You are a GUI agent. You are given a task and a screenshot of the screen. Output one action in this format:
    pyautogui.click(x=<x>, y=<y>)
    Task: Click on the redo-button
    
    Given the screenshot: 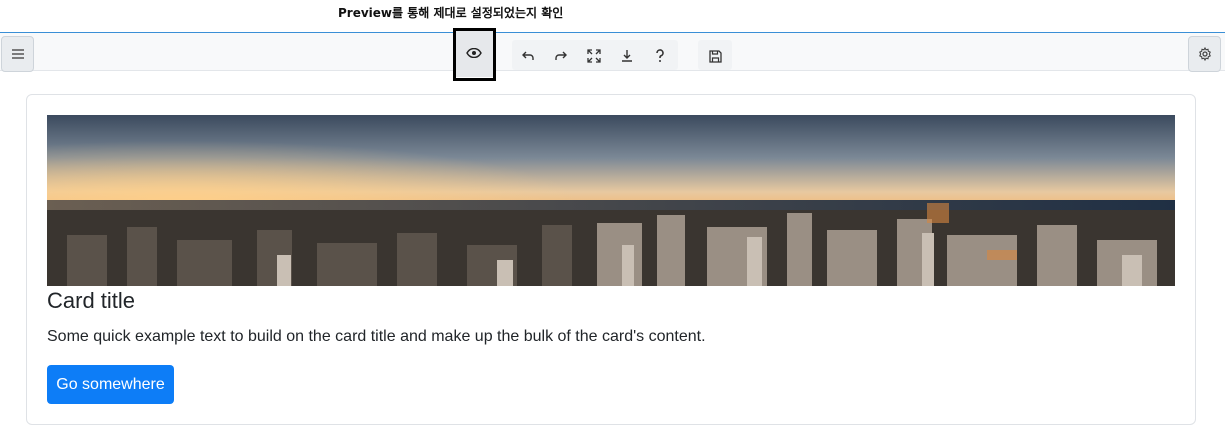 What is the action you would take?
    pyautogui.click(x=561, y=56)
    